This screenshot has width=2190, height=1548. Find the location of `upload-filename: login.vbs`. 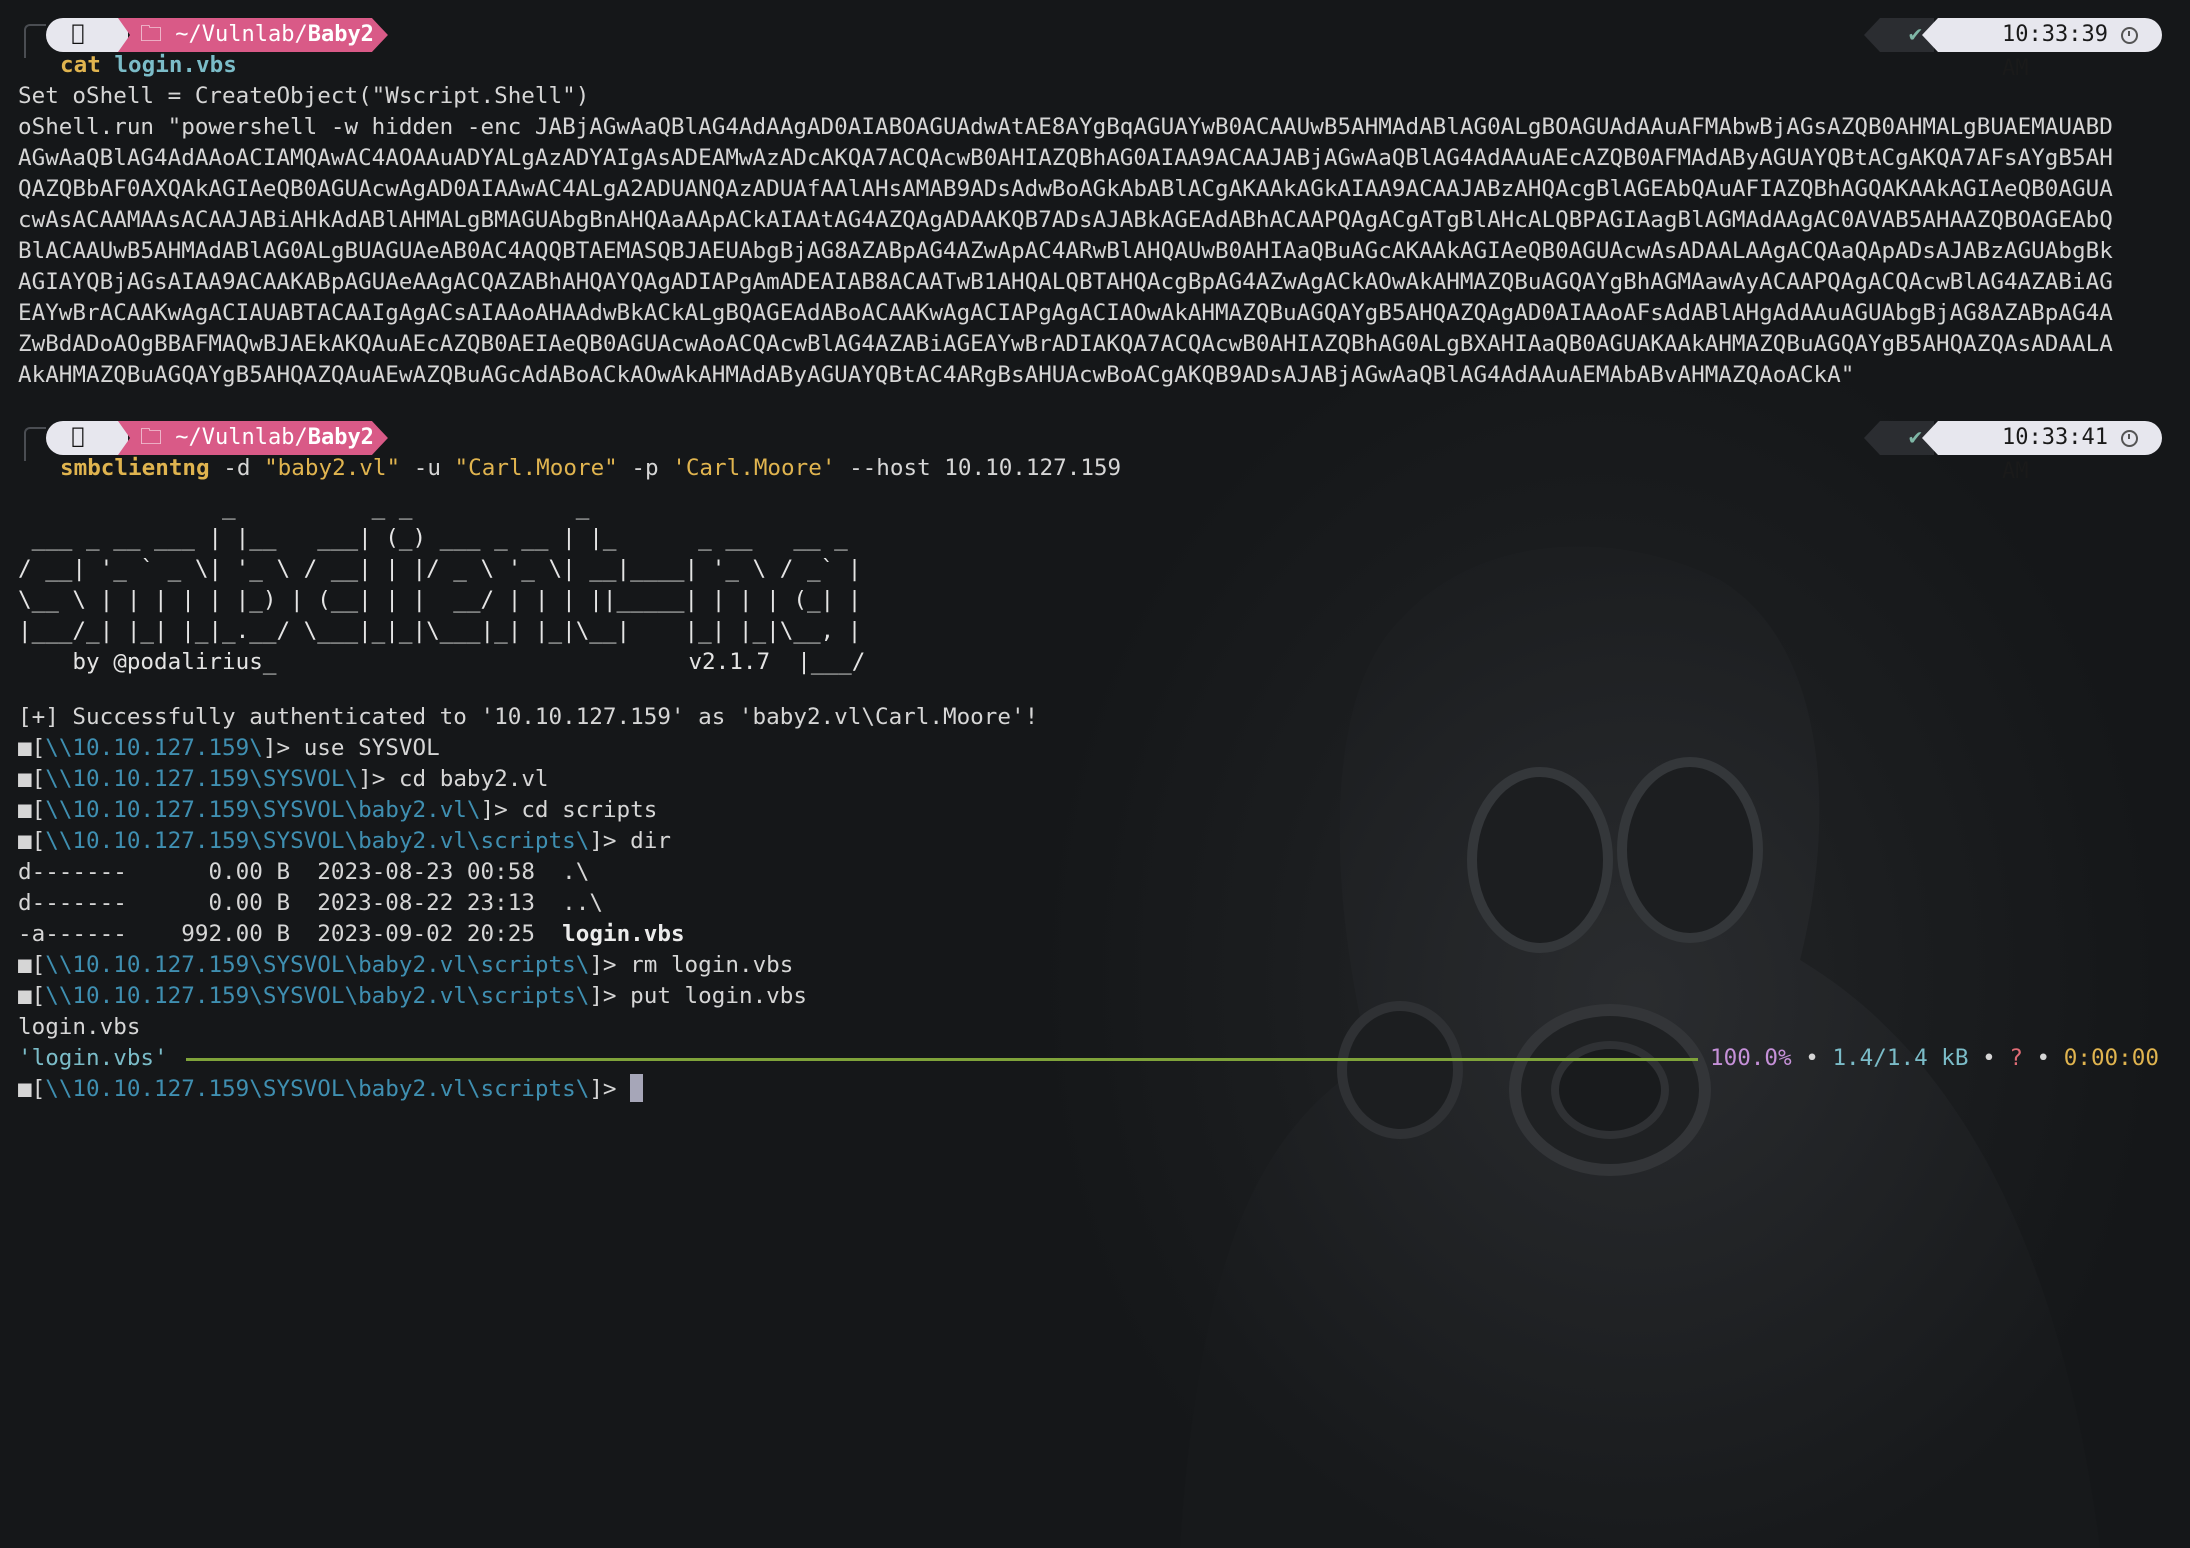

upload-filename: login.vbs is located at coordinates (79, 1027).